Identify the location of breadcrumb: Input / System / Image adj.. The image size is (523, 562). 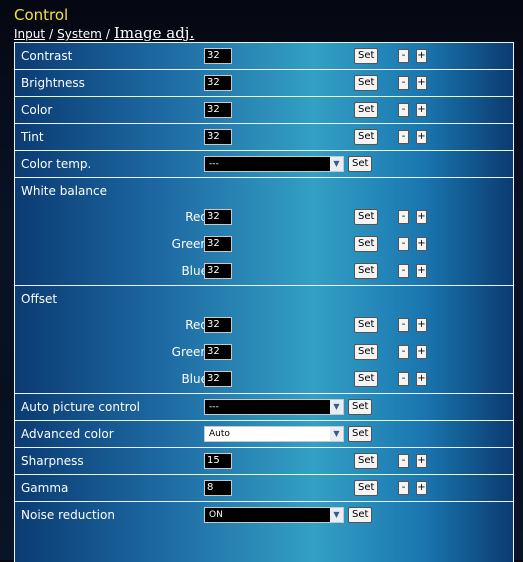
(104, 33).